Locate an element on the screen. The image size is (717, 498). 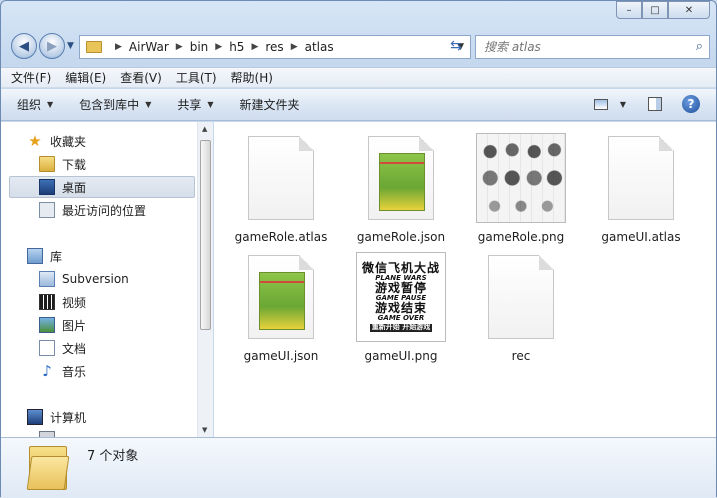
search-input is located at coordinates (579, 47).